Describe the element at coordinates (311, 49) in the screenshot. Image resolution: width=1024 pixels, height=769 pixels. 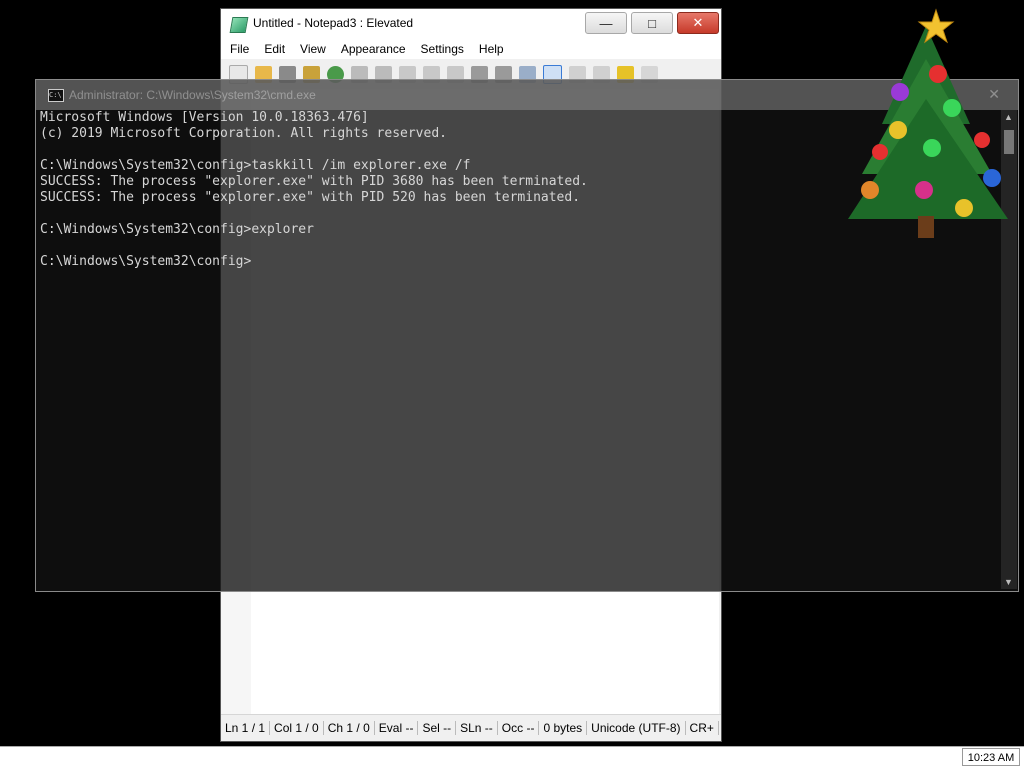
I see `menu-view: View` at that location.